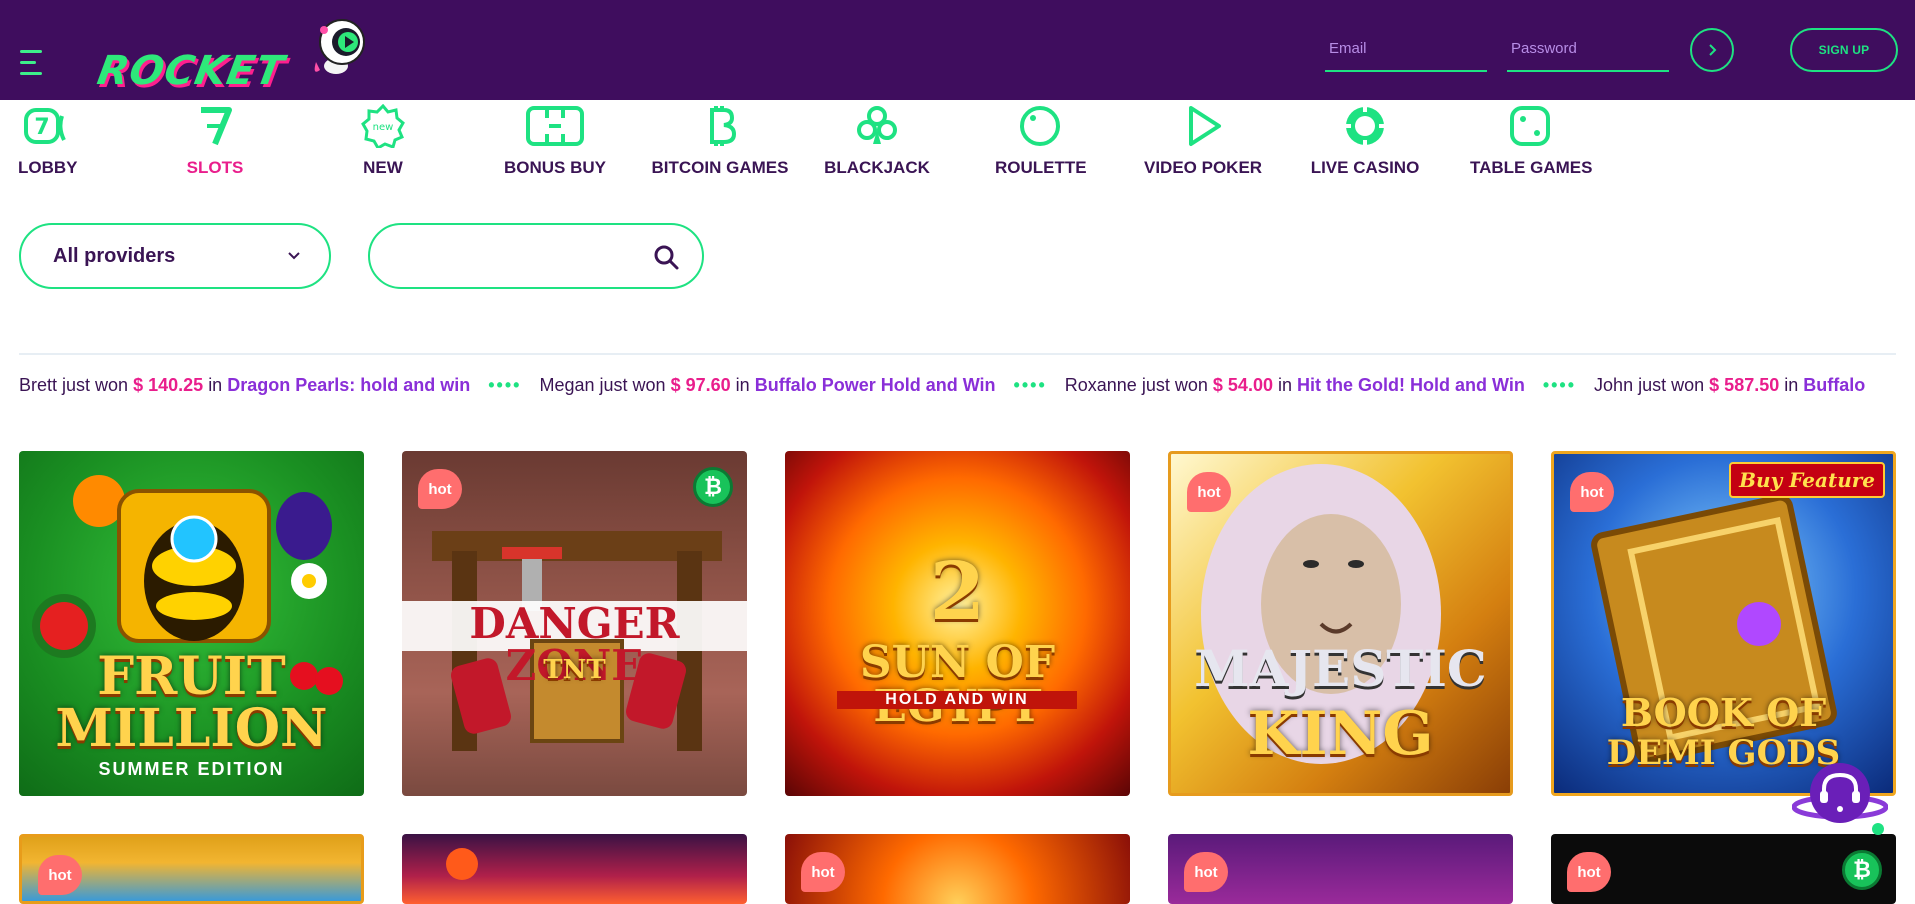 This screenshot has width=1915, height=904. I want to click on category-lobby: 7 LOBBY, so click(48, 144).